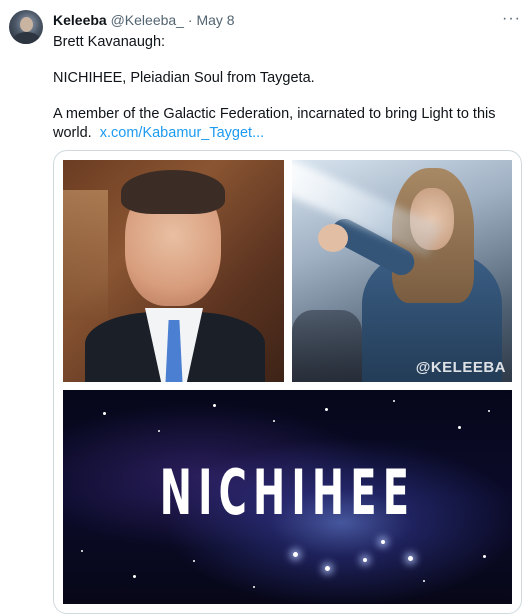  What do you see at coordinates (215, 20) in the screenshot?
I see `tweet-date: May 8` at bounding box center [215, 20].